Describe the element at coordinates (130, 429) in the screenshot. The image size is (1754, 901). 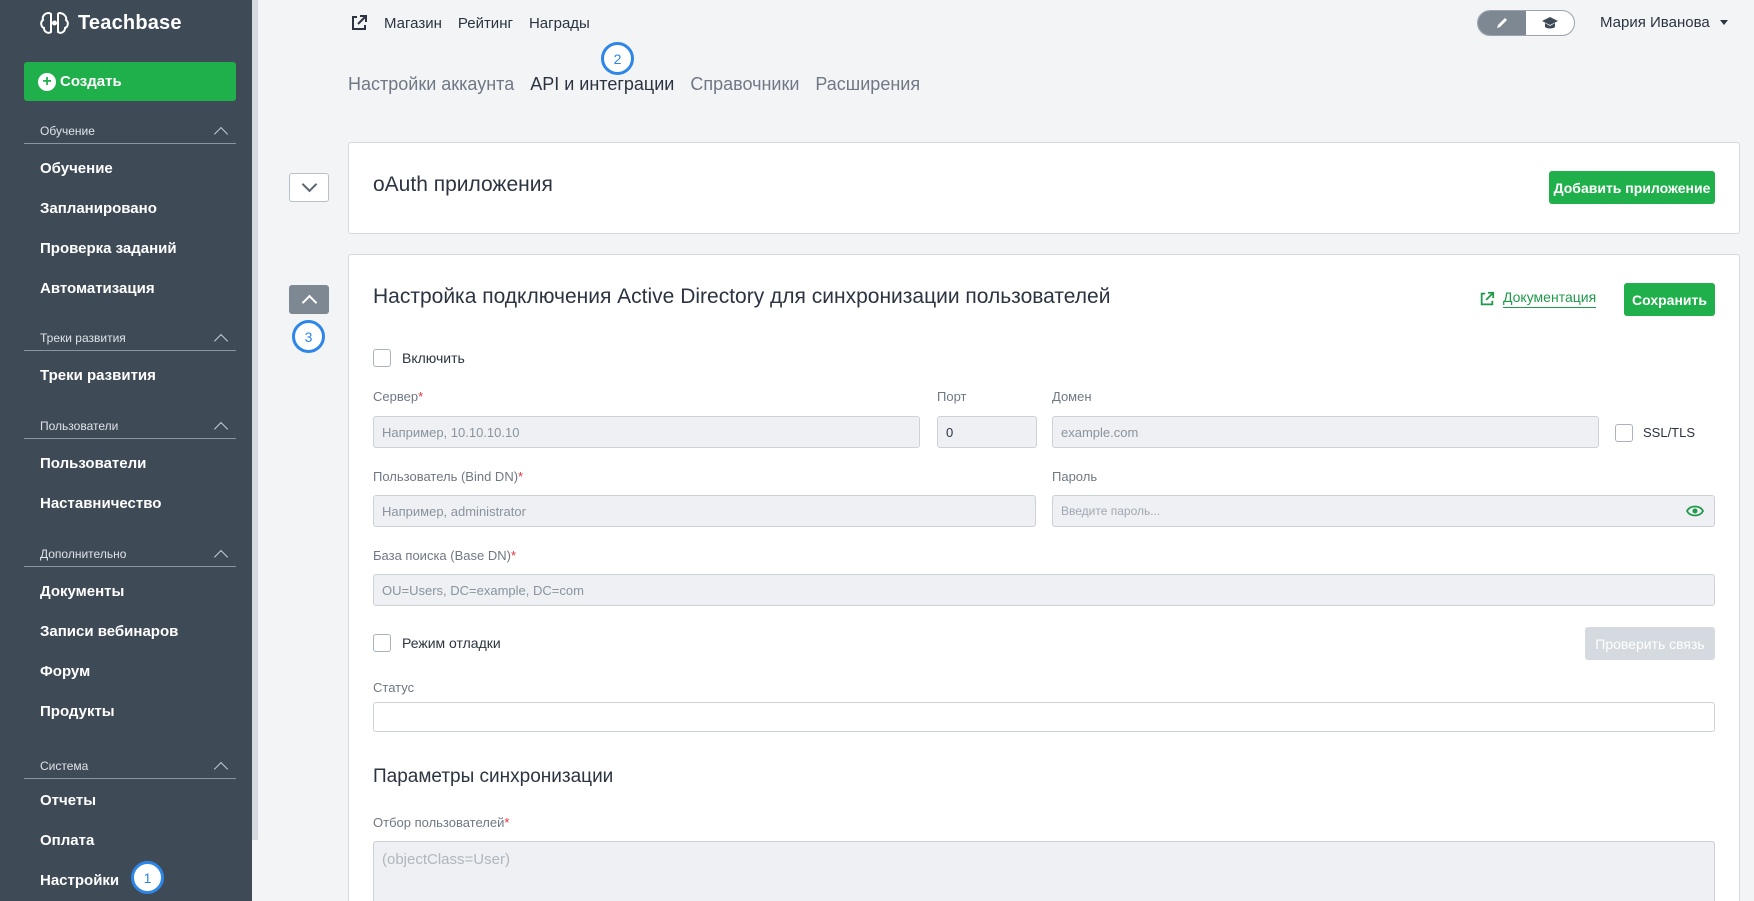
I see `sidebar-section-users: Пользователи` at that location.